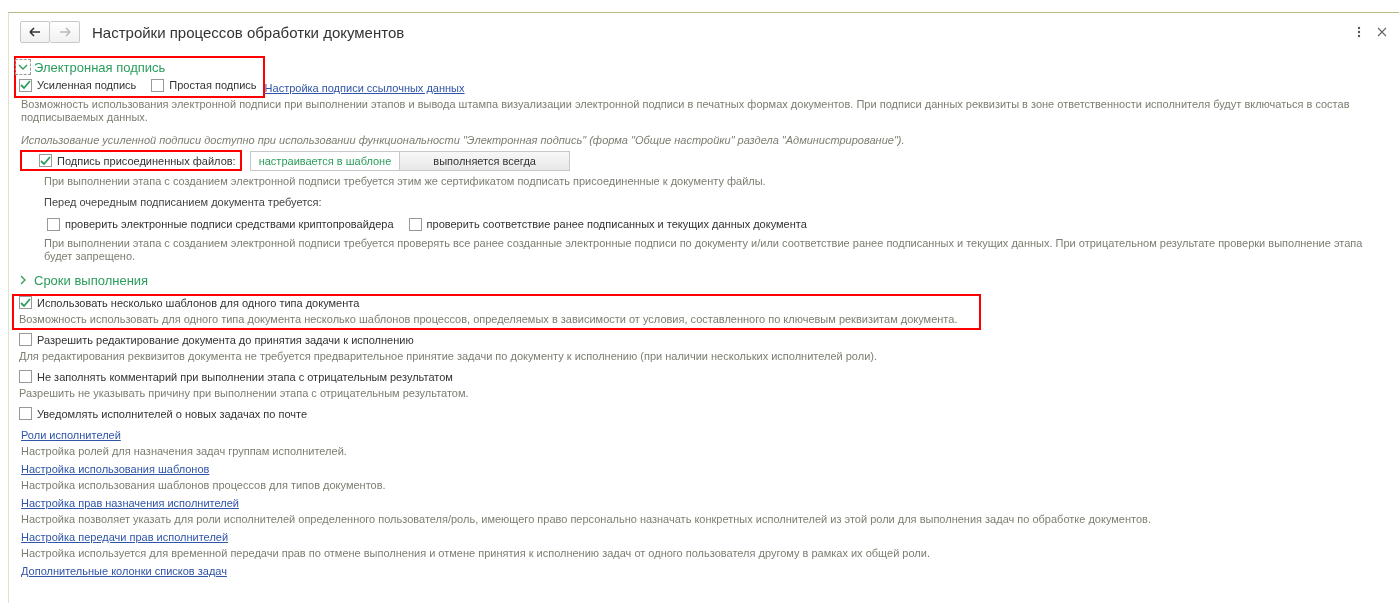 This screenshot has width=1399, height=603. Describe the element at coordinates (248, 32) in the screenshot. I see `window-title: Настройки процессов обработки документов` at that location.